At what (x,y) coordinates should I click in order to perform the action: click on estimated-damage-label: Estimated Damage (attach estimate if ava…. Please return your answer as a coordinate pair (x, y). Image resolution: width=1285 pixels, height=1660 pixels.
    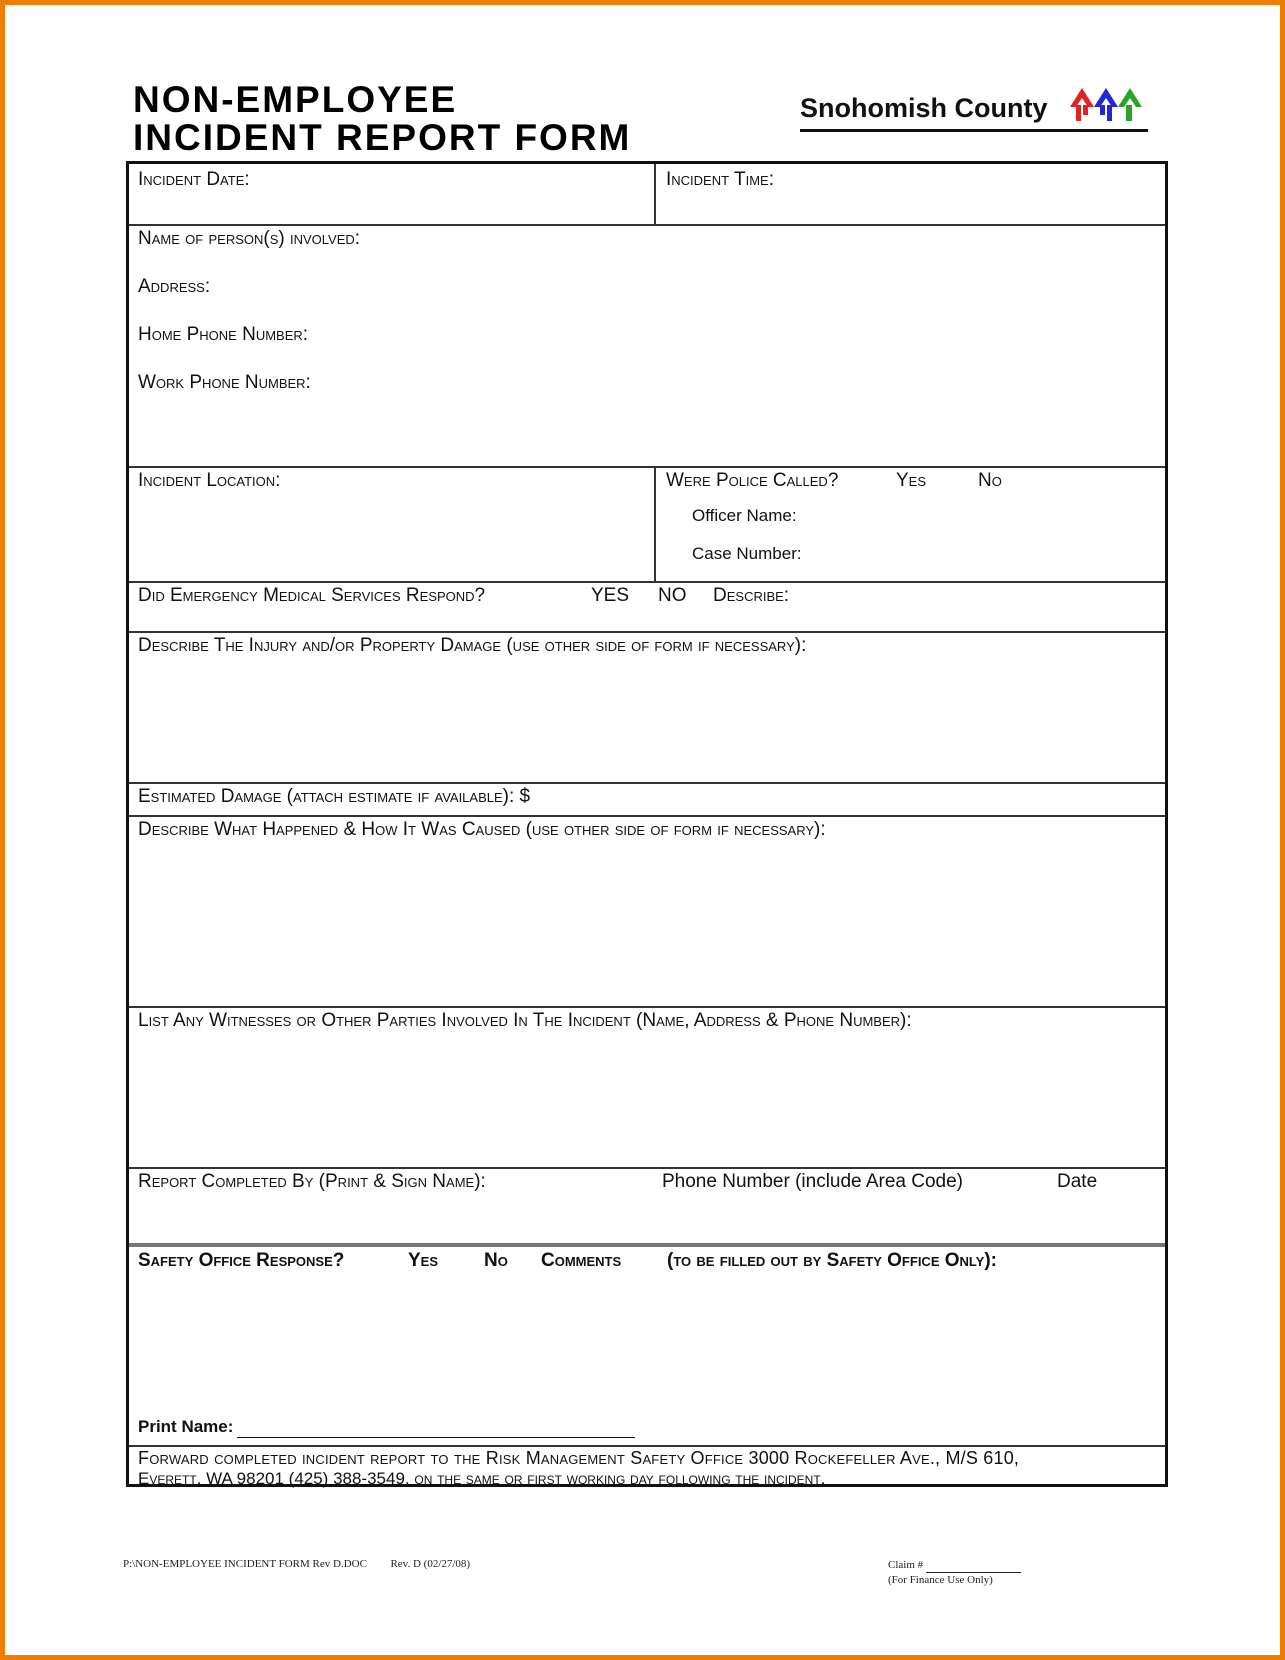
    Looking at the image, I should click on (334, 796).